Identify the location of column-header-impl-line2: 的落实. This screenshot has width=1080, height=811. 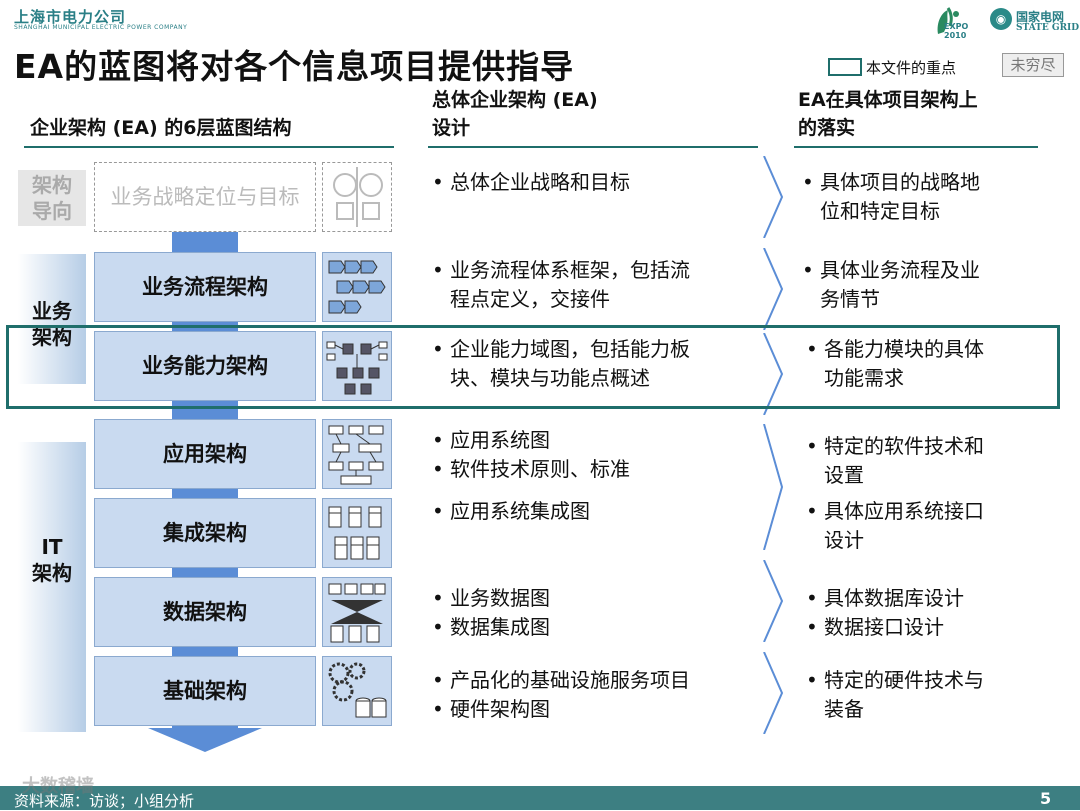
(827, 128).